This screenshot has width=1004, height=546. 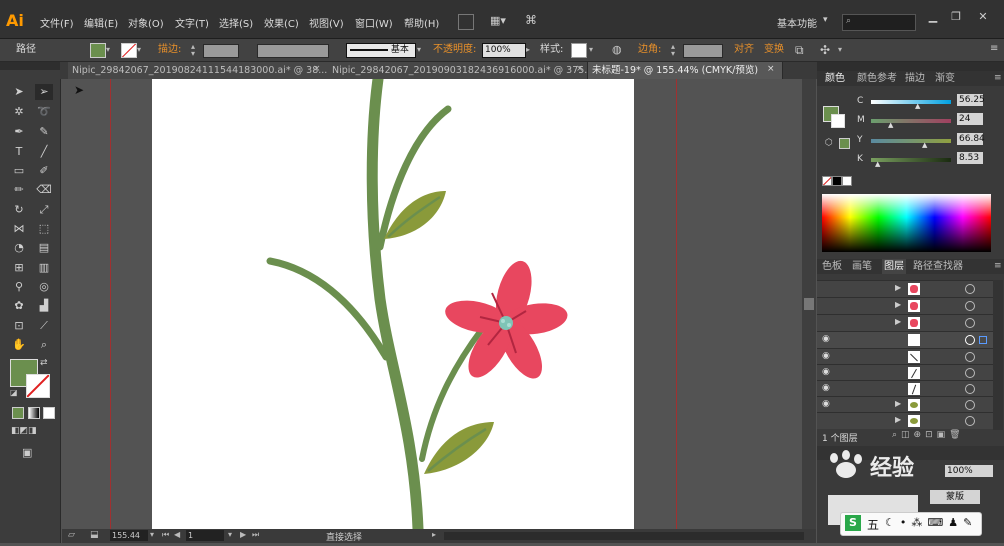 What do you see at coordinates (533, 21) in the screenshot?
I see `gpu-performance-icon: ⌘` at bounding box center [533, 21].